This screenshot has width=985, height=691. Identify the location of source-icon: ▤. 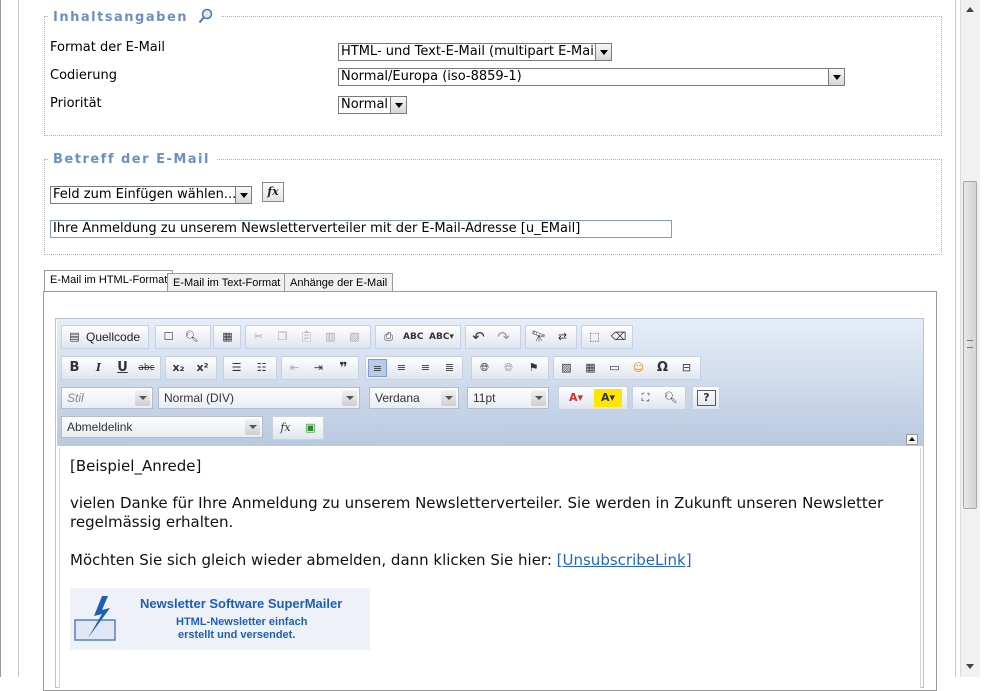
(74, 336).